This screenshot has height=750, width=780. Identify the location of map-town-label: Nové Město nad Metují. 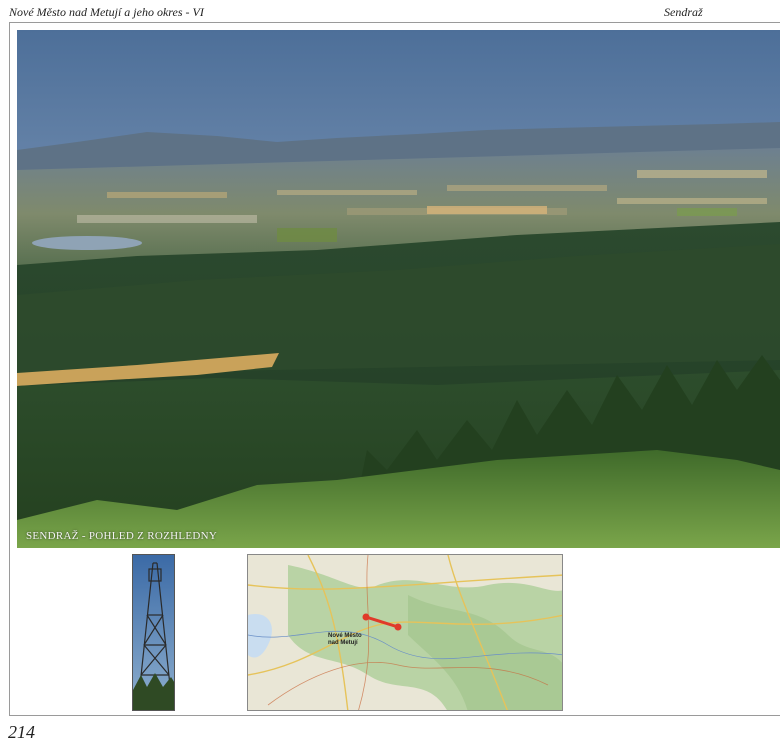
(348, 640).